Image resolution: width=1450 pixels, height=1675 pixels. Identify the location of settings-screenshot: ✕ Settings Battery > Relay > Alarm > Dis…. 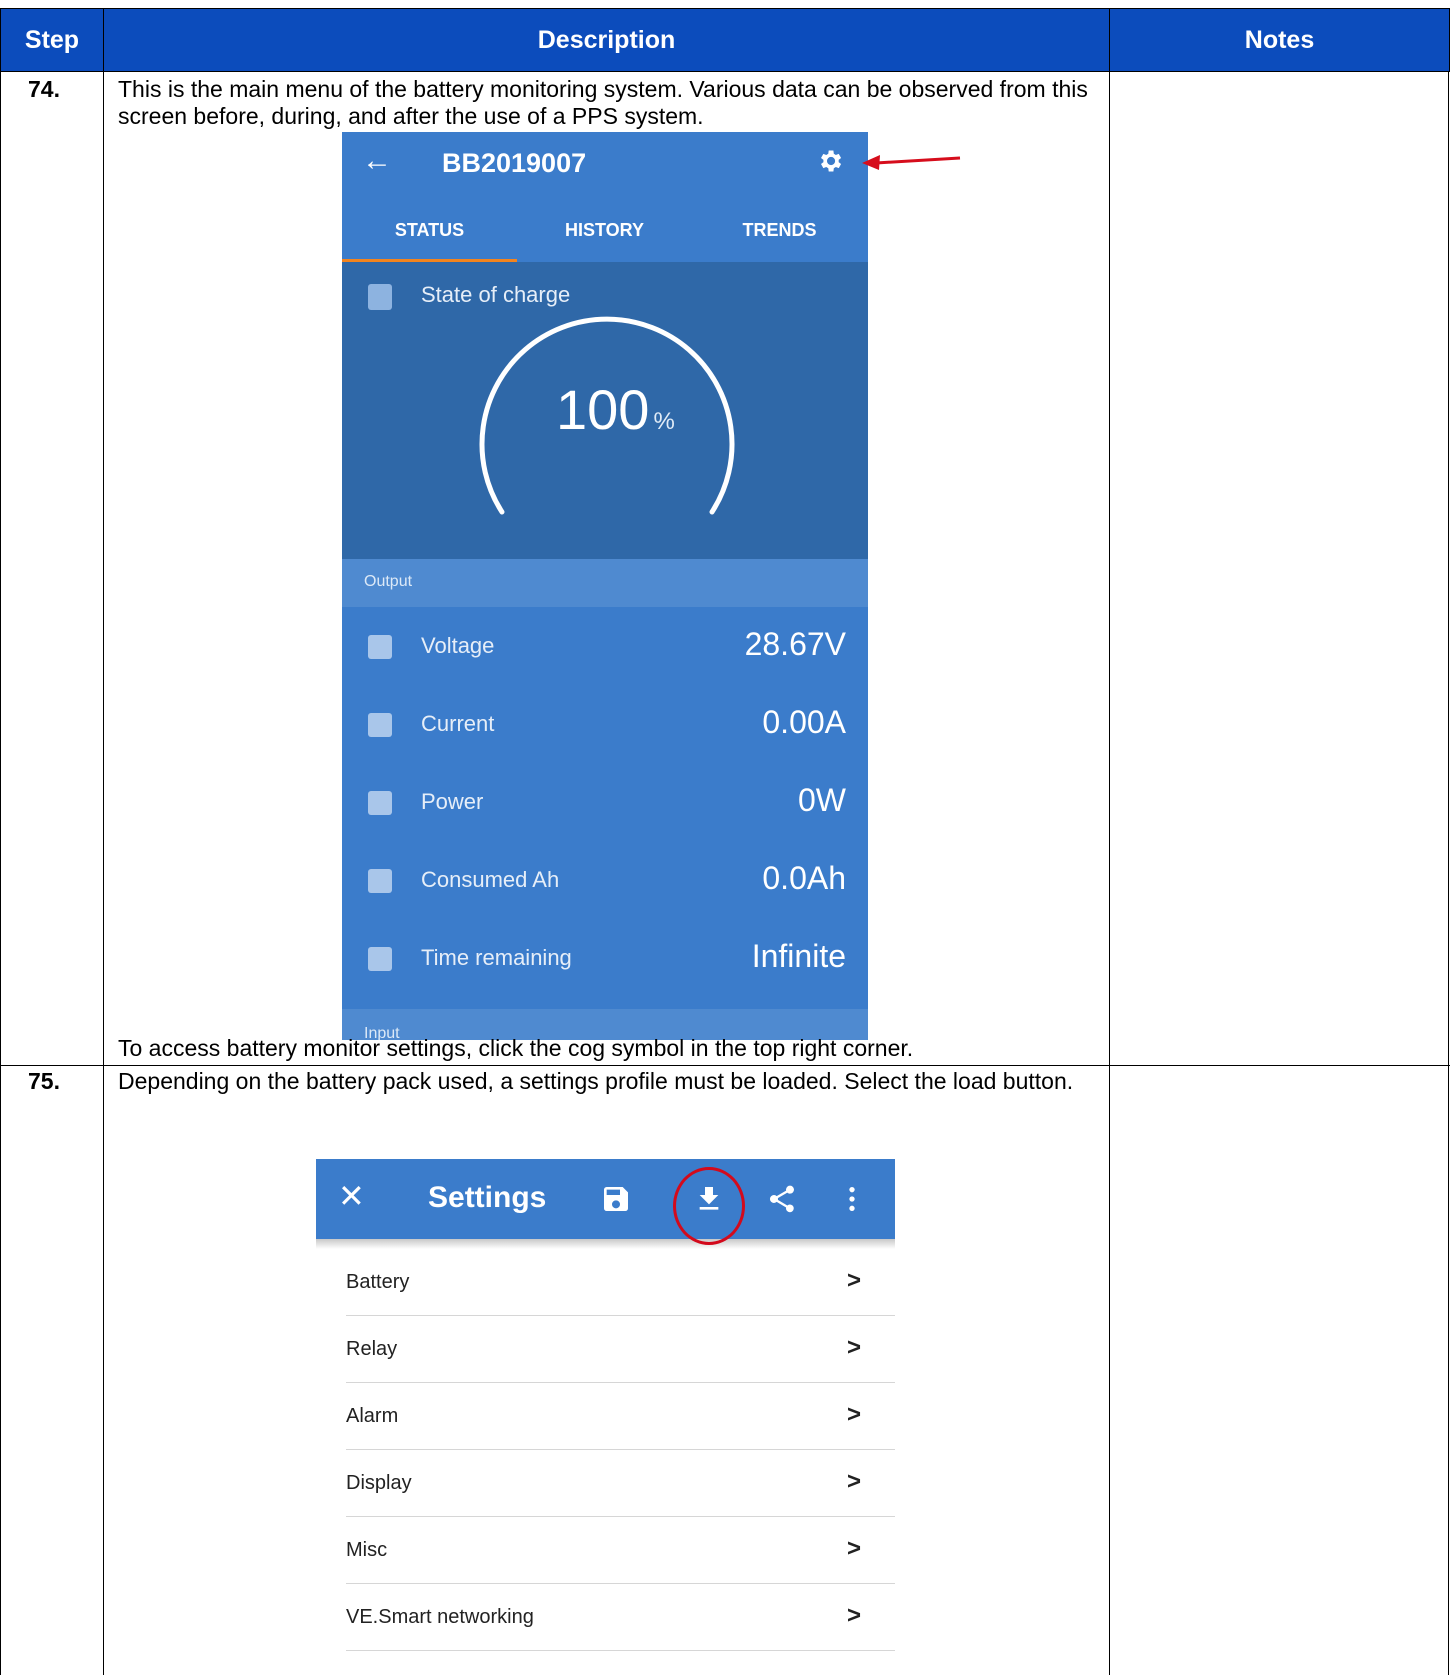
(605, 1417).